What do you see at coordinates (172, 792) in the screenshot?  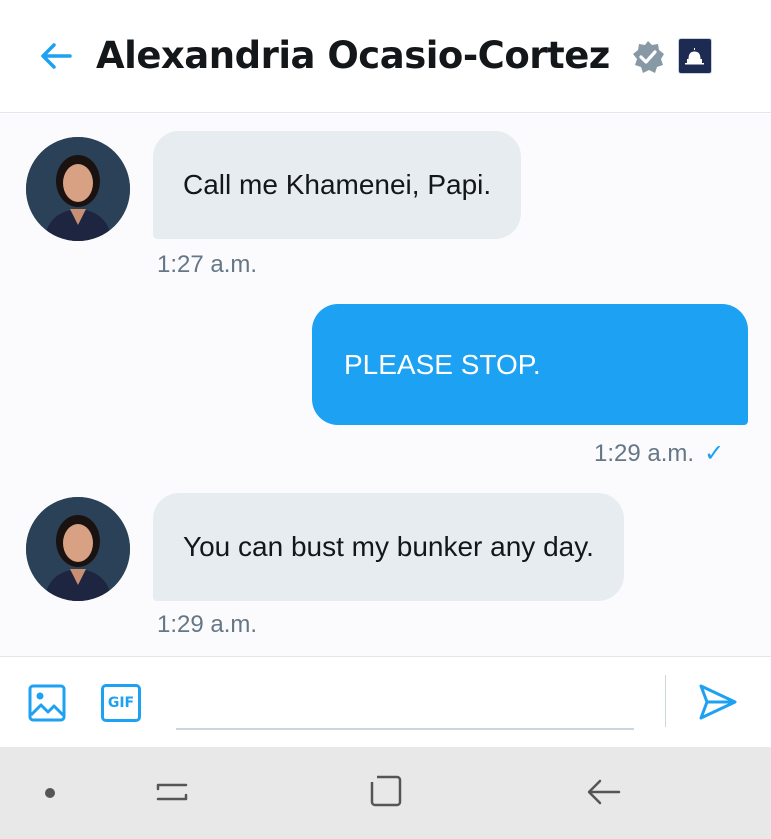 I see `recent-apps-icon` at bounding box center [172, 792].